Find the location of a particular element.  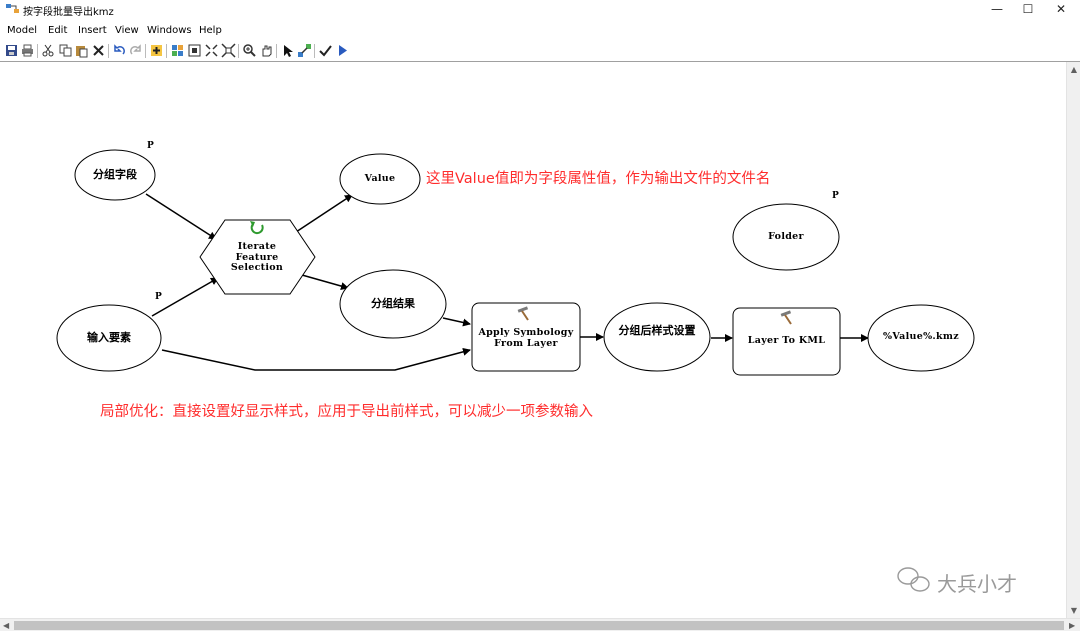

window-title: 按字段批量导出kmz is located at coordinates (68, 12).